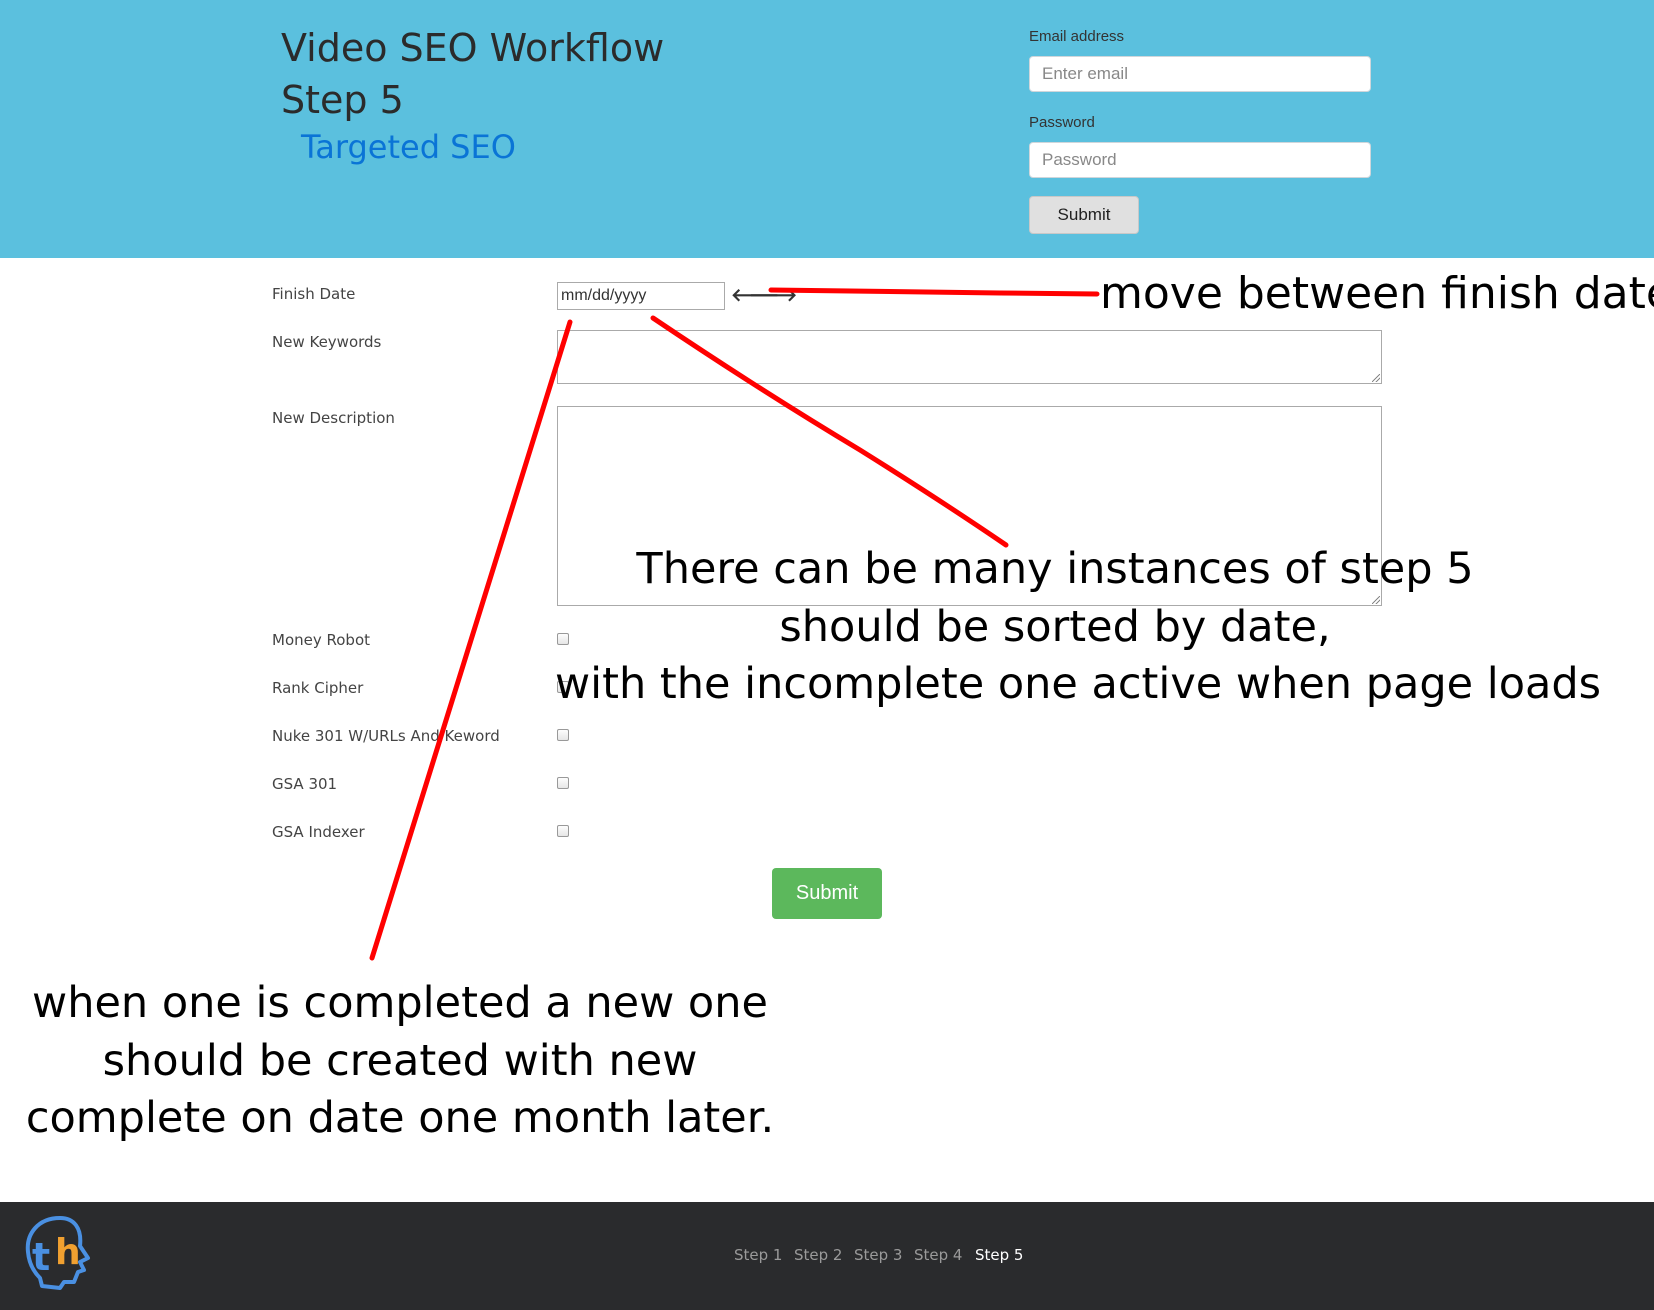  Describe the element at coordinates (1084, 215) in the screenshot. I see `login-submit-button: Submit` at that location.